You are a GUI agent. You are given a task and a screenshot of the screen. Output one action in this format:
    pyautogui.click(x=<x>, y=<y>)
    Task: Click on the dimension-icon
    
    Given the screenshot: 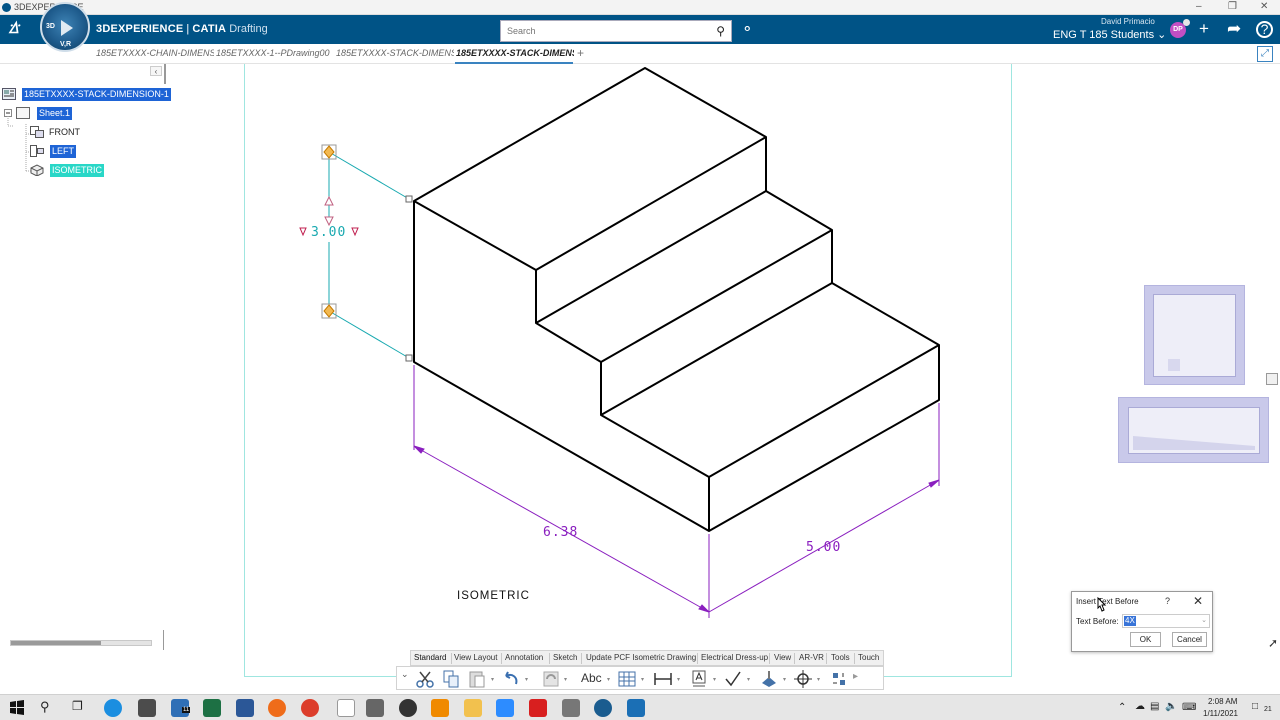 What is the action you would take?
    pyautogui.click(x=663, y=679)
    